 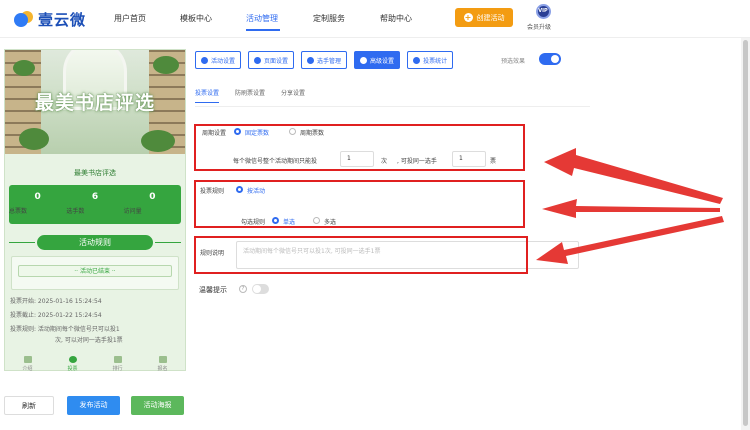 I want to click on stat-visits: 0 访问量, so click(x=152, y=204).